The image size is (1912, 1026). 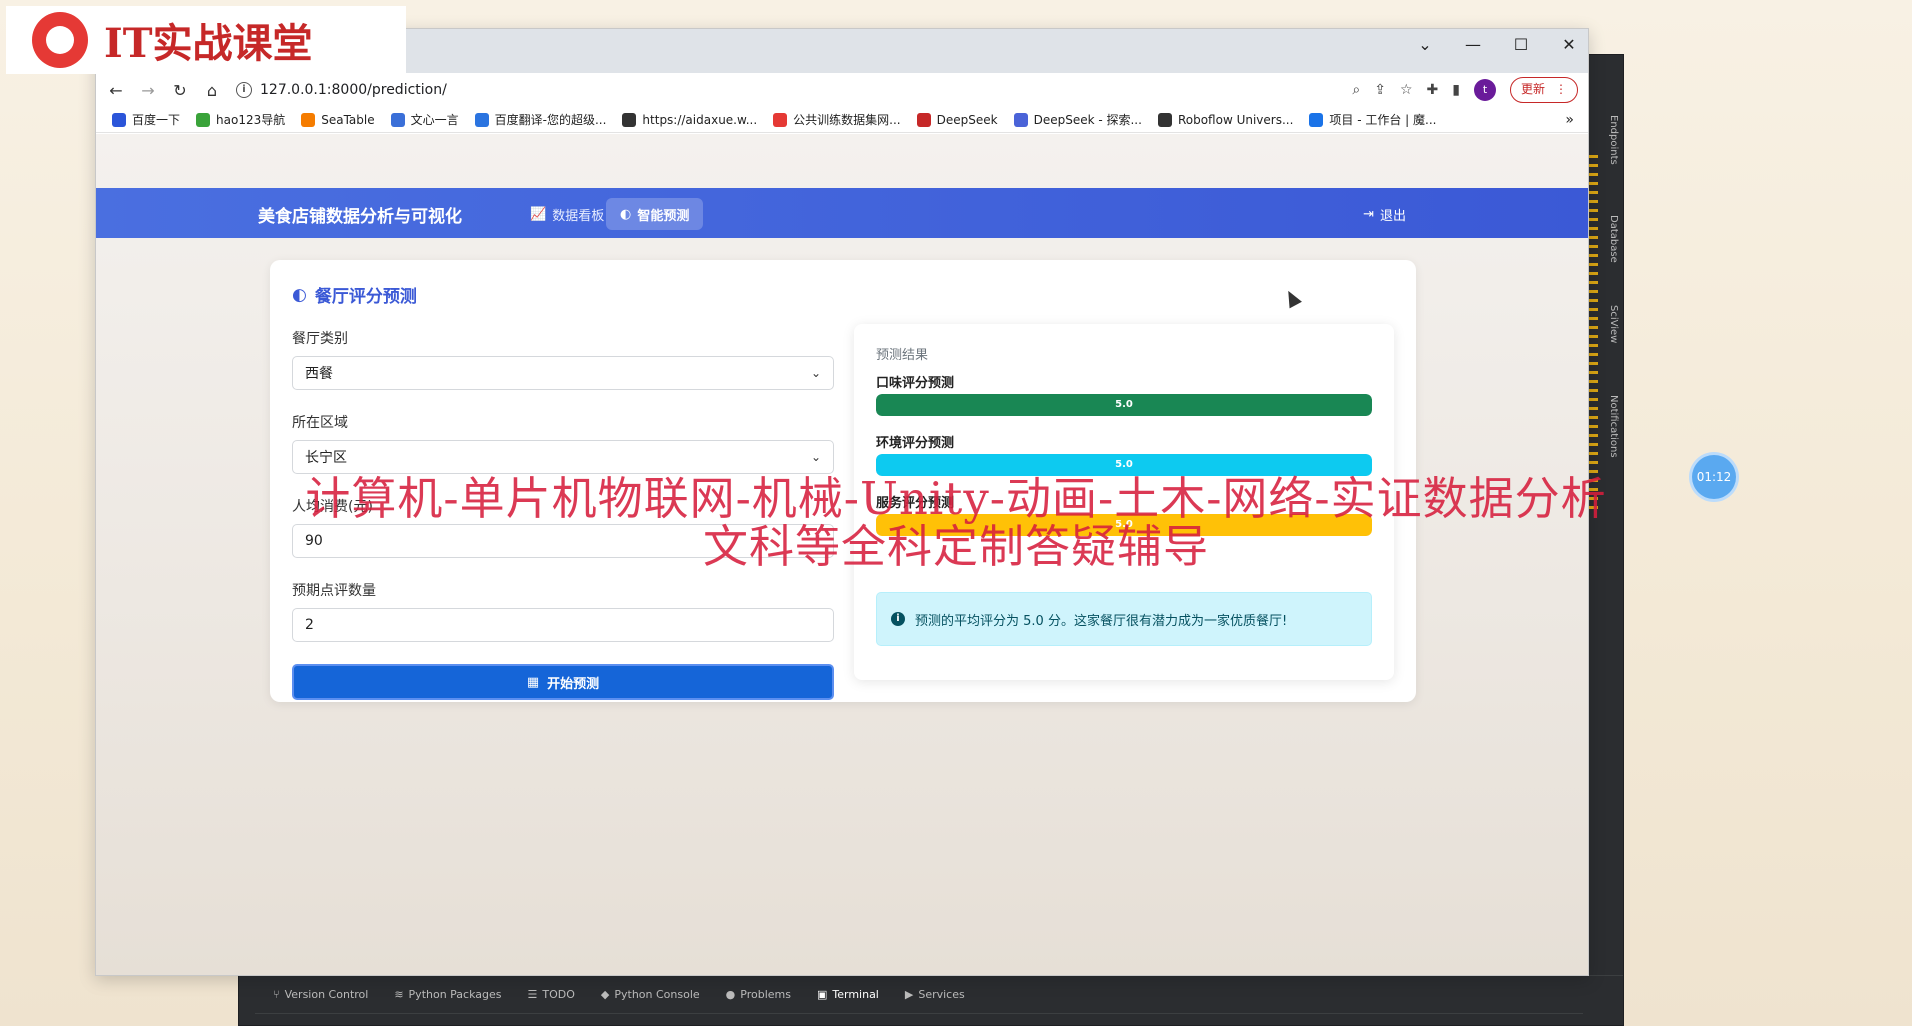 I want to click on play-icon: ▶, so click(x=909, y=994).